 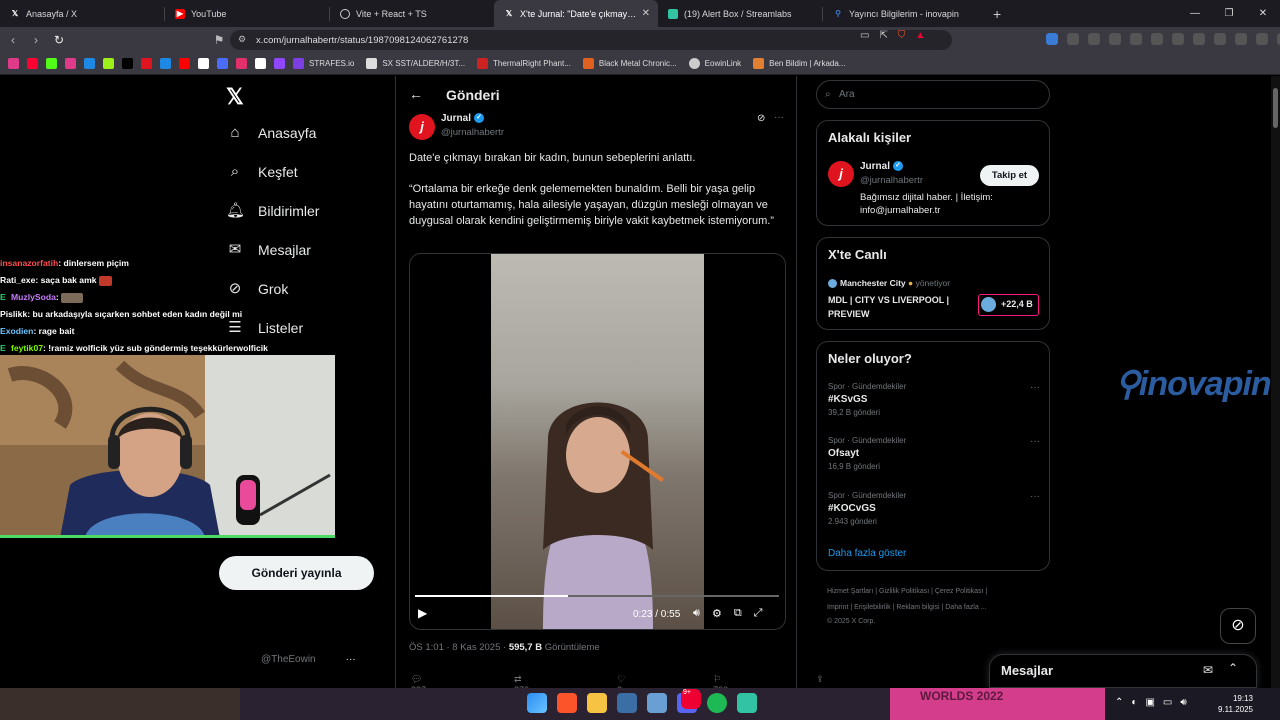 I want to click on tab-inovapin: ⚲ Yayıncı Bilgilerim - inovapin, so click(x=905, y=13).